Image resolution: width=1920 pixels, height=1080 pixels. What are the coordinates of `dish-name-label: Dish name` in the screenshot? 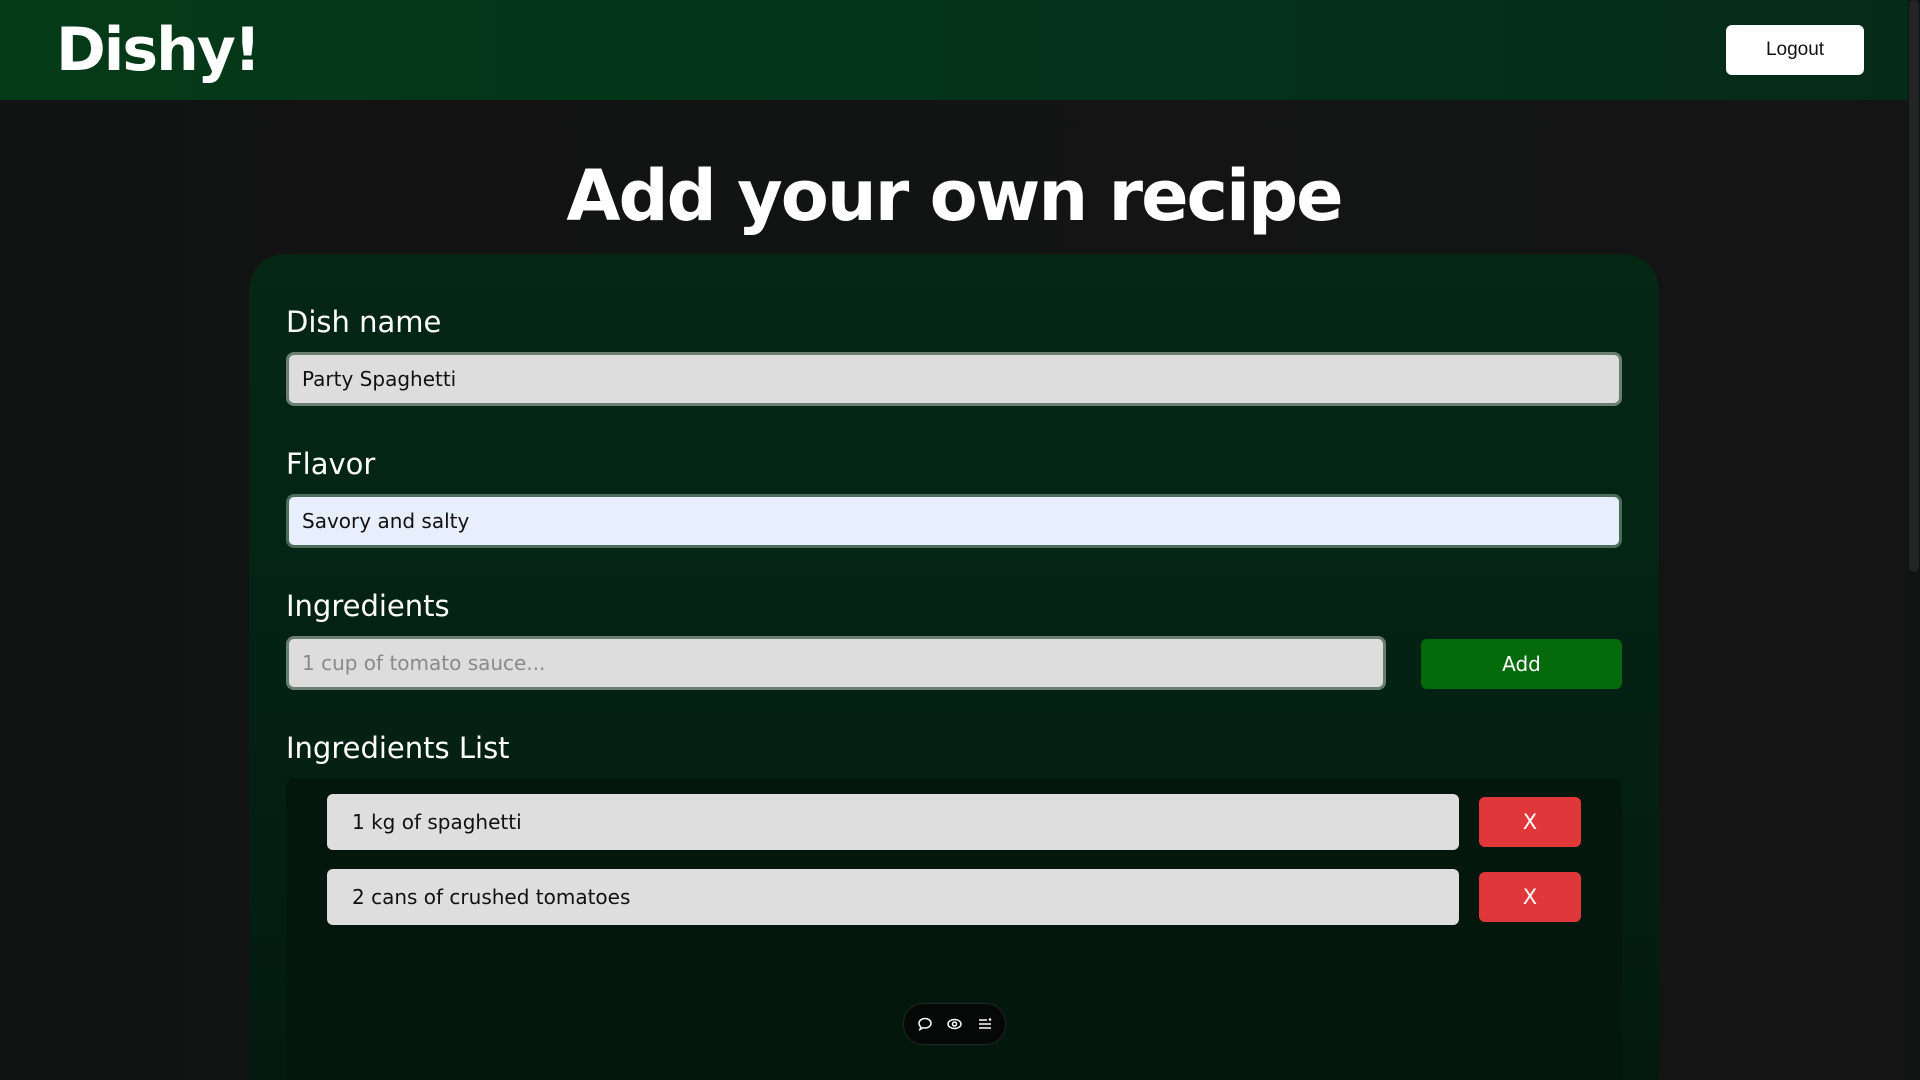 It's located at (364, 322).